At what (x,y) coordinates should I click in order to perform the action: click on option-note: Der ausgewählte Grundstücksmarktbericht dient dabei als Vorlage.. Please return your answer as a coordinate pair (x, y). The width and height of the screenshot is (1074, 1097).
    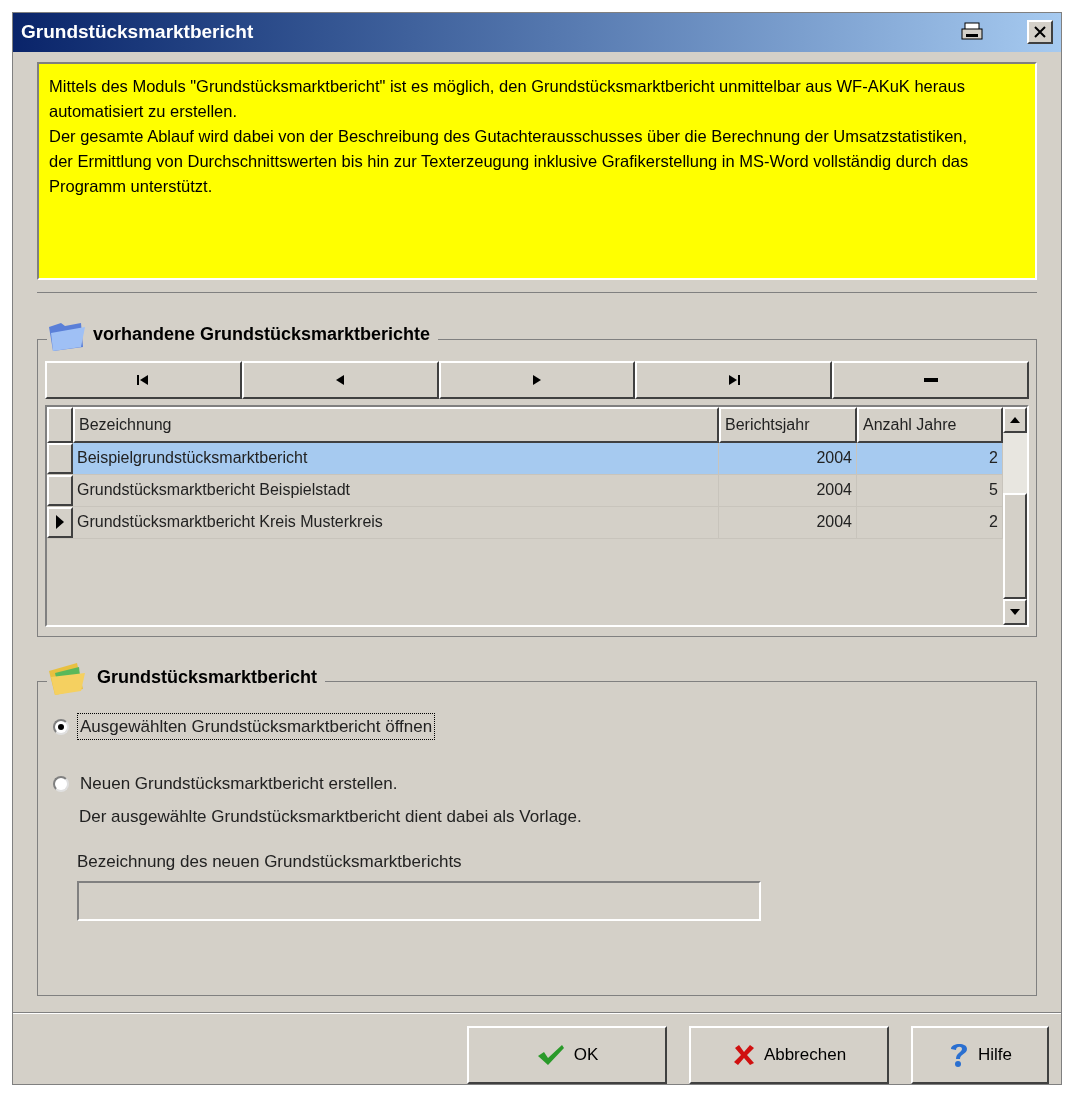
    Looking at the image, I should click on (331, 817).